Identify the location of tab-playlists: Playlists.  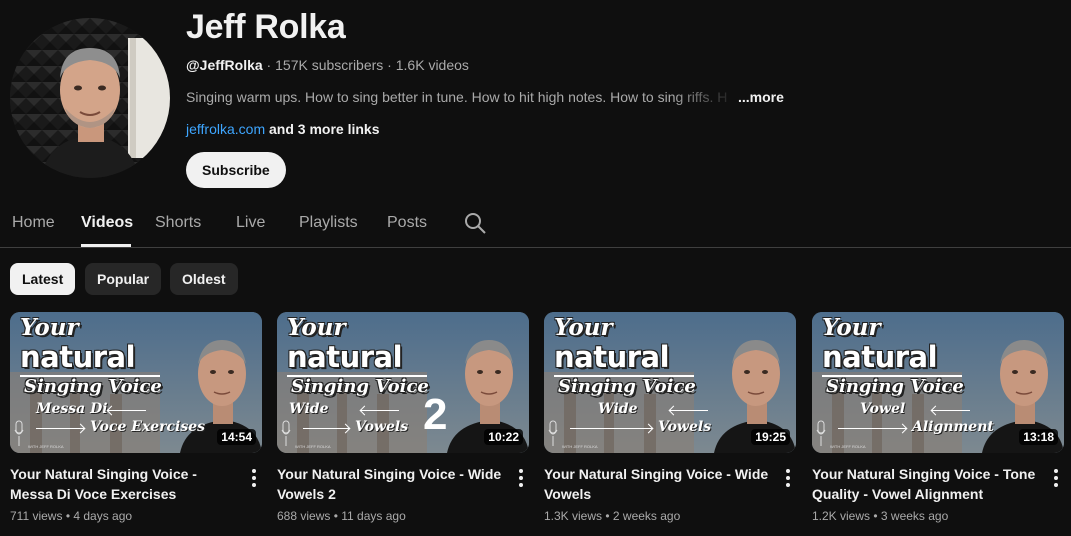
(328, 223).